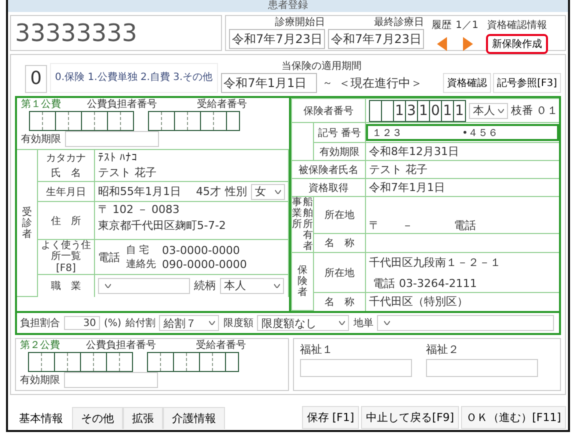  I want to click on percent-unit: (%), so click(113, 323).